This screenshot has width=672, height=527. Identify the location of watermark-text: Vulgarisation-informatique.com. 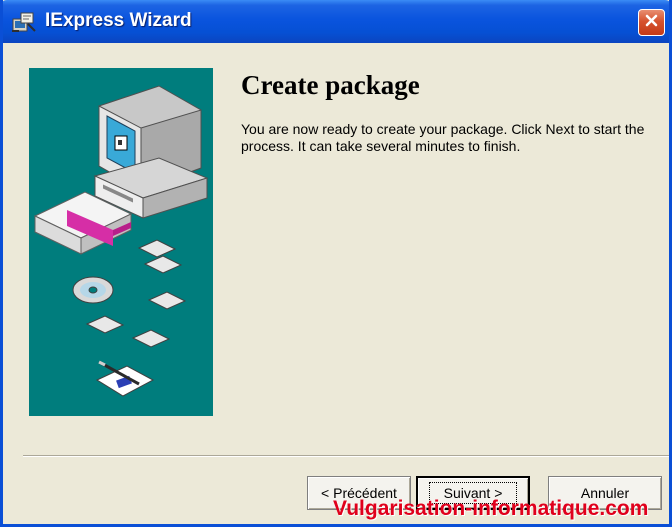
(491, 508).